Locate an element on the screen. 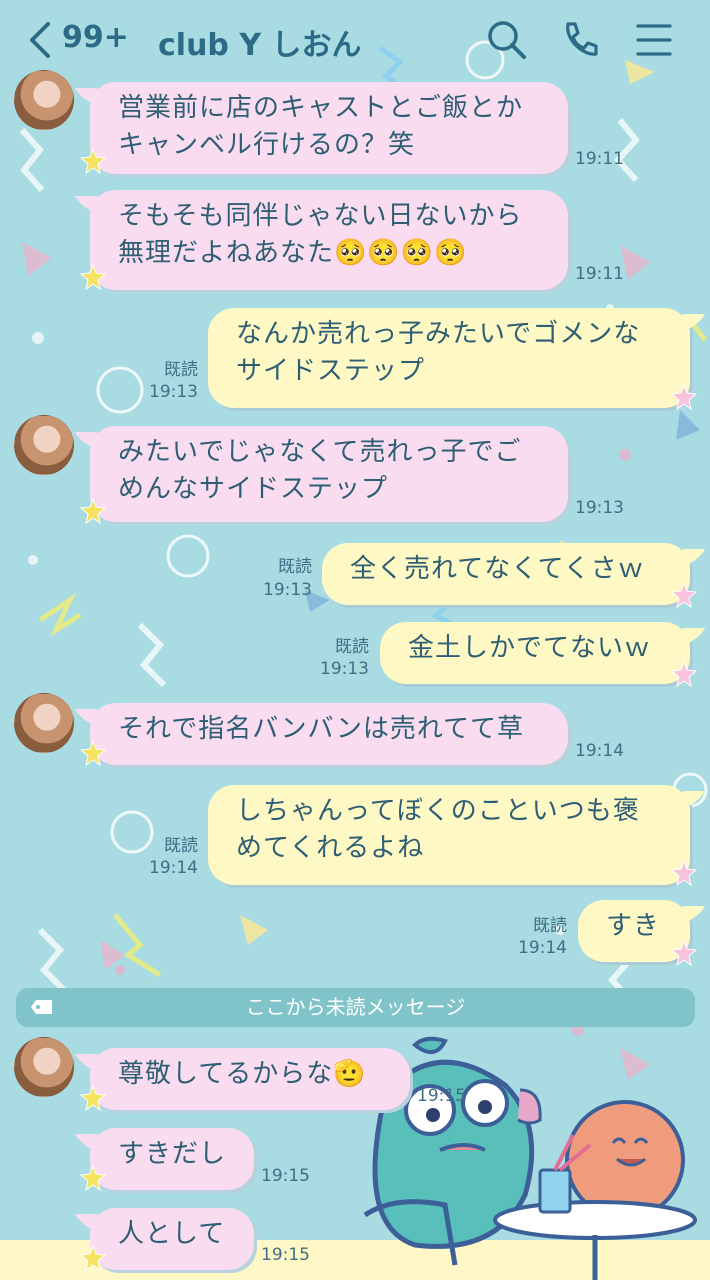  phone-icon is located at coordinates (580, 40).